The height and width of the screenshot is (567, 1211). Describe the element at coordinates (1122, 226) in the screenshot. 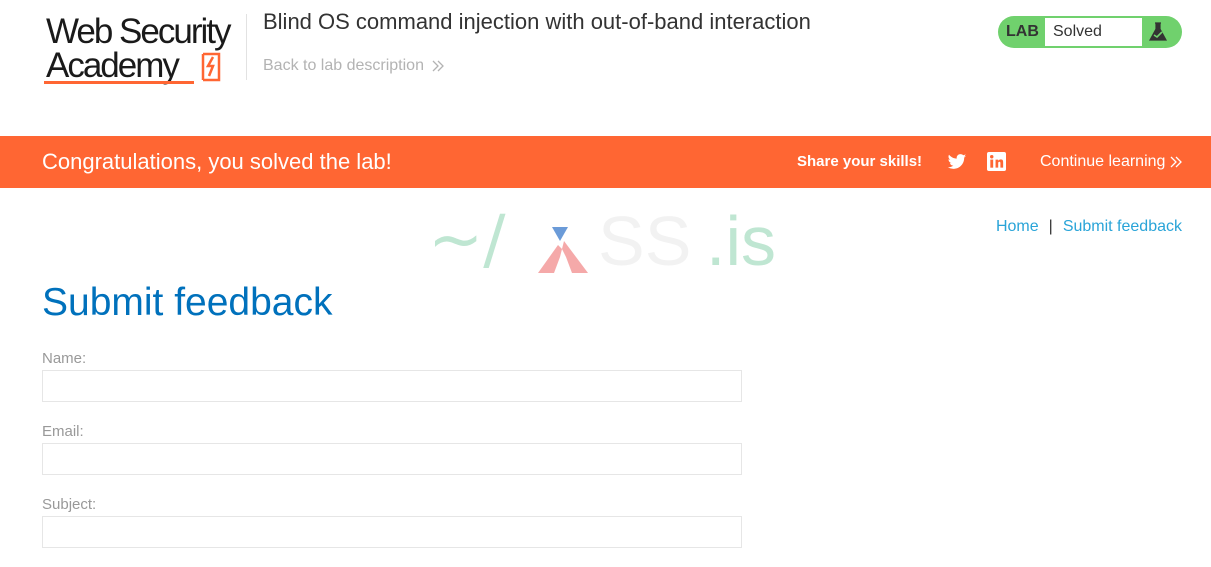

I see `nav-submit-feedback-link: Submit feedback` at that location.